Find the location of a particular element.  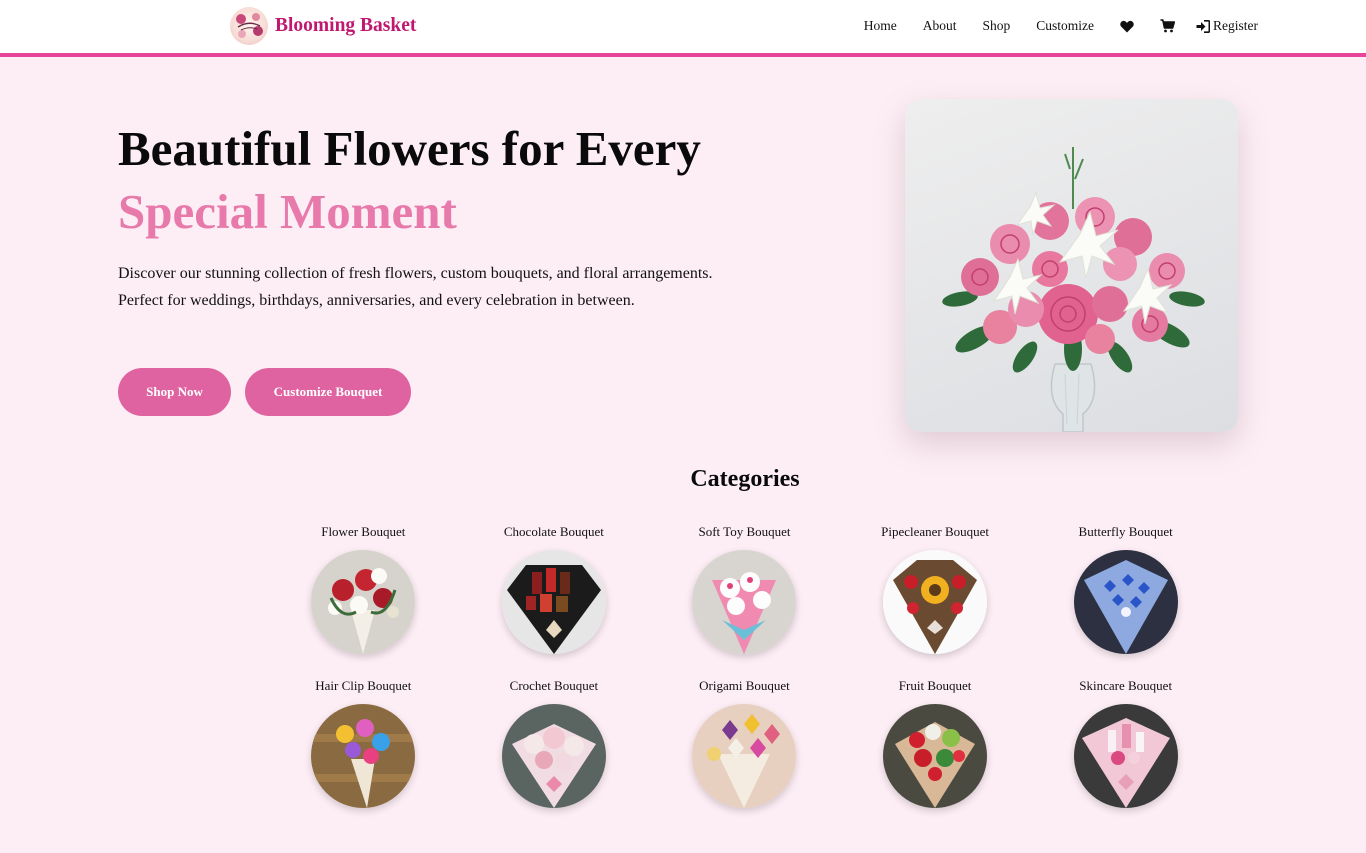

category-flower-bouquet: Flower Bouquet is located at coordinates (363, 600).